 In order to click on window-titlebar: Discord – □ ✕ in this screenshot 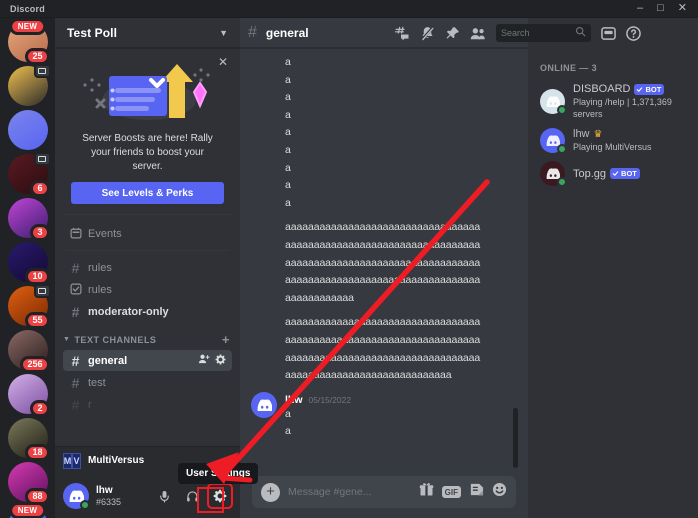, I will do `click(349, 9)`.